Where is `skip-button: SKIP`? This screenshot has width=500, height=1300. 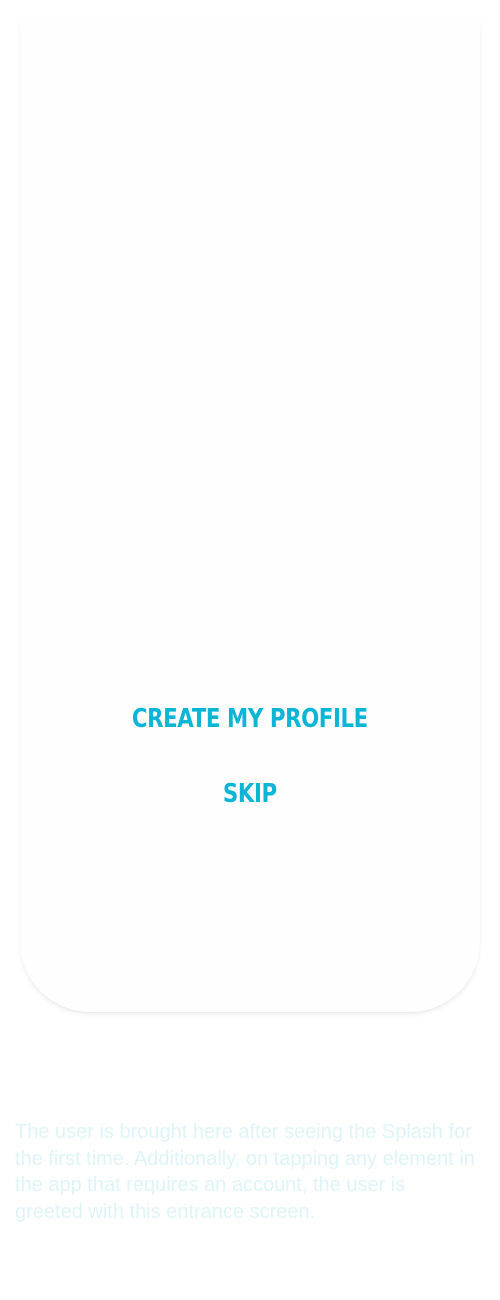 skip-button: SKIP is located at coordinates (250, 794).